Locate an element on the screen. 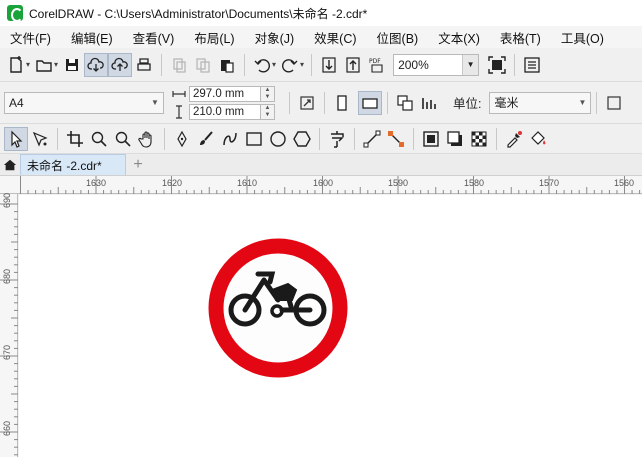  landscape-icon is located at coordinates (370, 102).